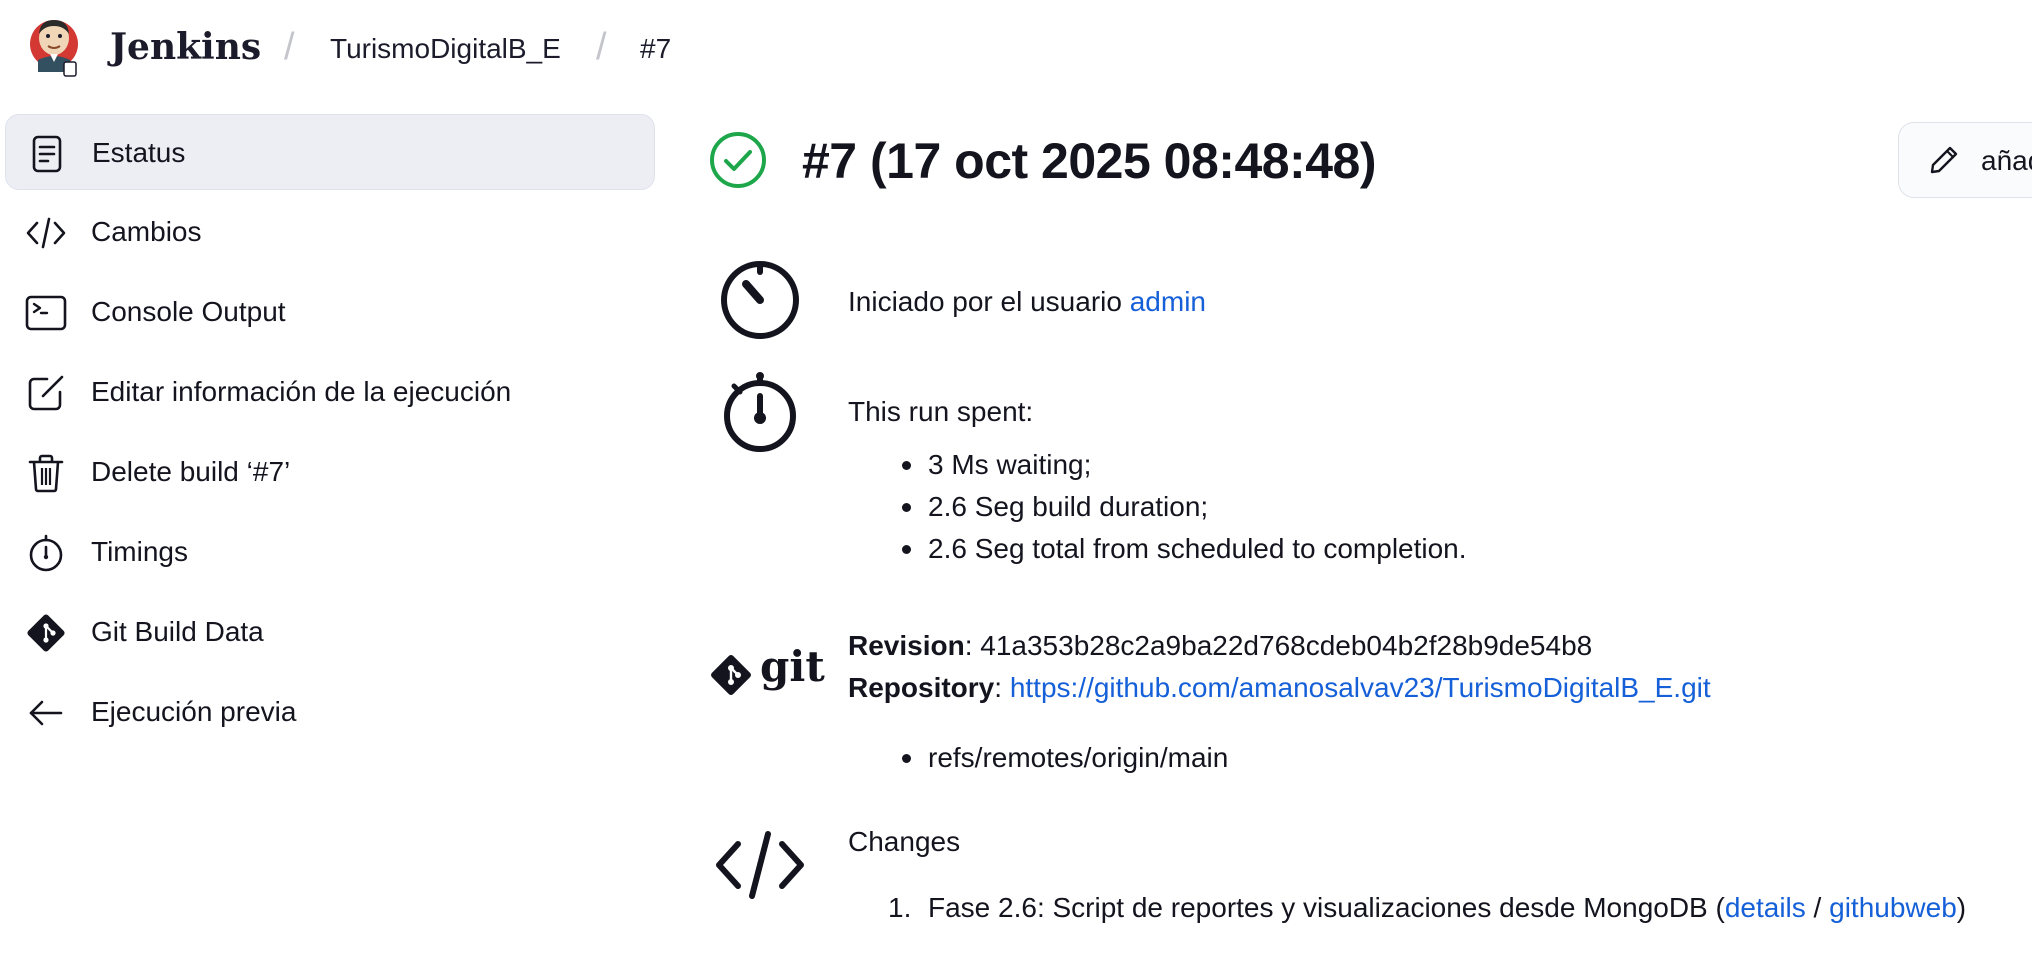 The height and width of the screenshot is (958, 2032). Describe the element at coordinates (1965, 160) in the screenshot. I see `add-description-button: añadir descripción` at that location.